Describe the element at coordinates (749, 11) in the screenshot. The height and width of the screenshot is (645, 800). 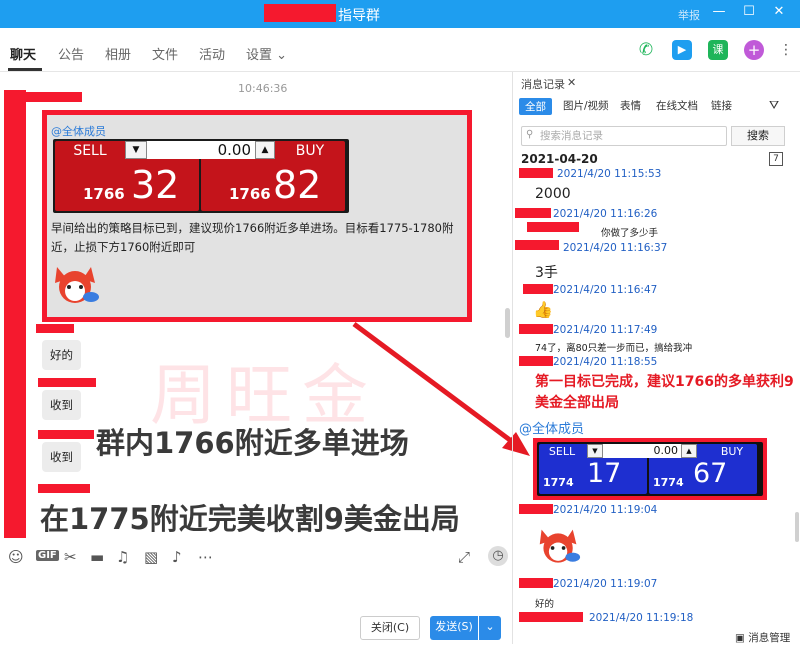
I see `maximize-button: ☐` at that location.